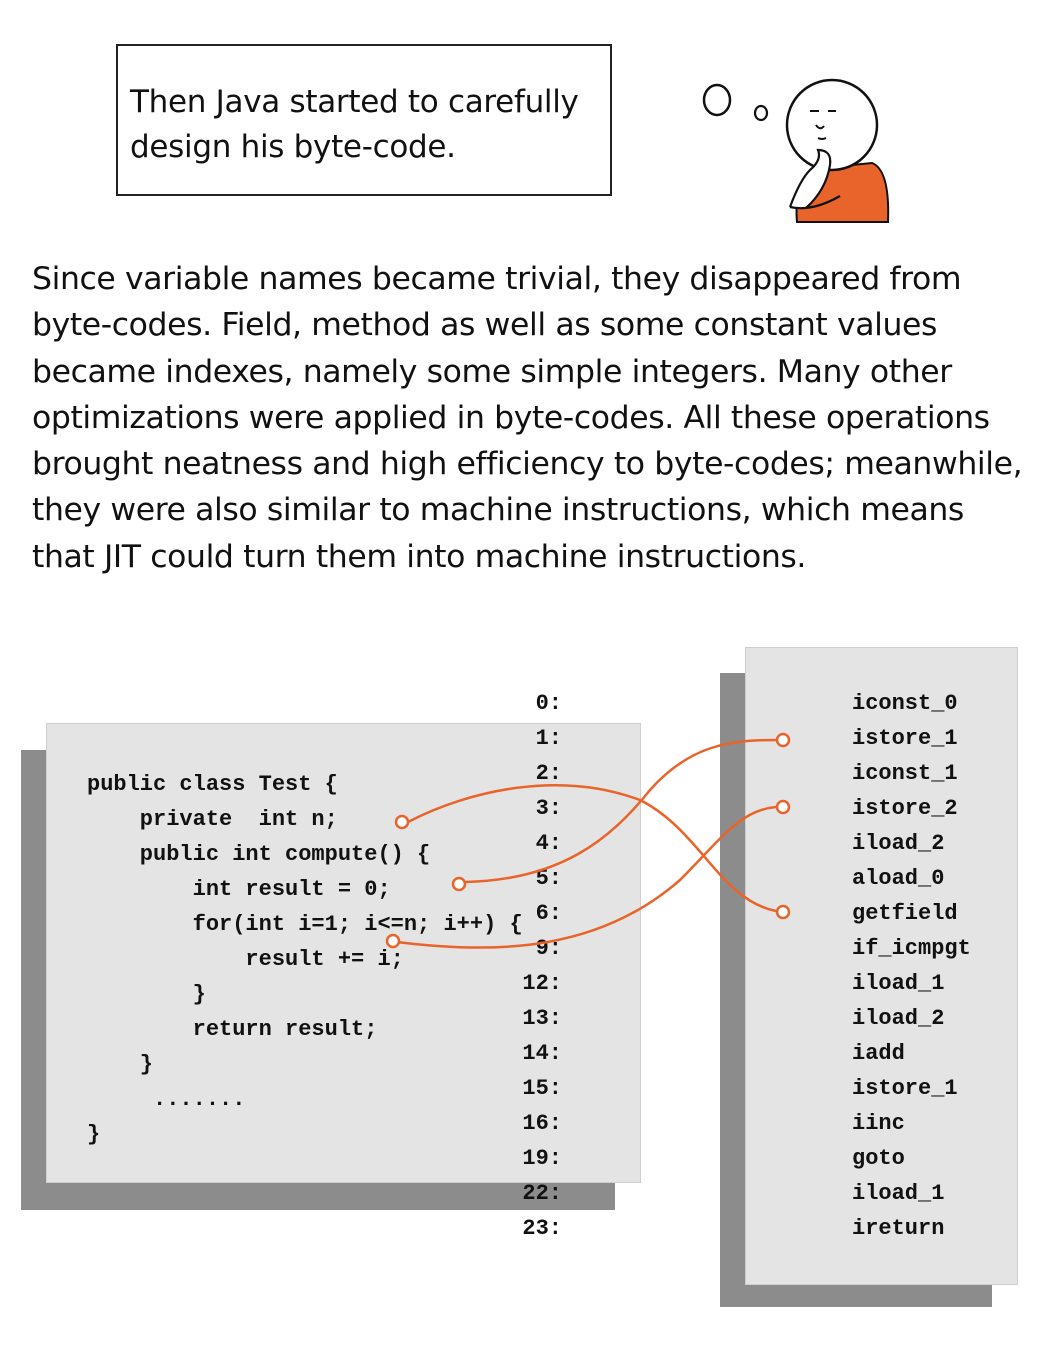 The width and height of the screenshot is (1050, 1364). I want to click on bytecode-instruction: if_icmpgt, so click(911, 948).